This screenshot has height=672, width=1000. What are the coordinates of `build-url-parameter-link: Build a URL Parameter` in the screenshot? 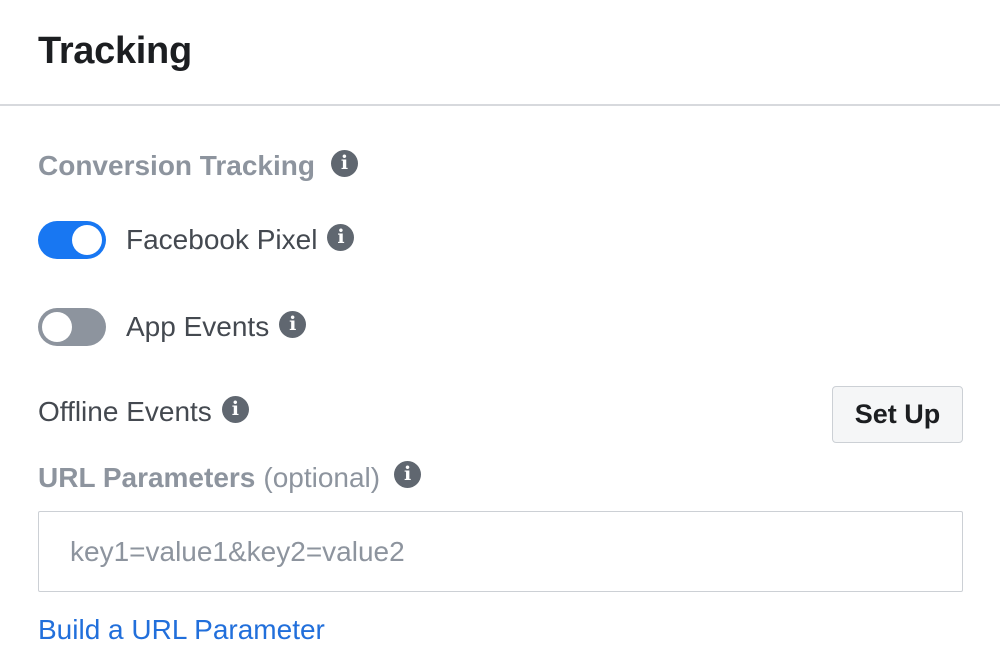 It's located at (181, 630).